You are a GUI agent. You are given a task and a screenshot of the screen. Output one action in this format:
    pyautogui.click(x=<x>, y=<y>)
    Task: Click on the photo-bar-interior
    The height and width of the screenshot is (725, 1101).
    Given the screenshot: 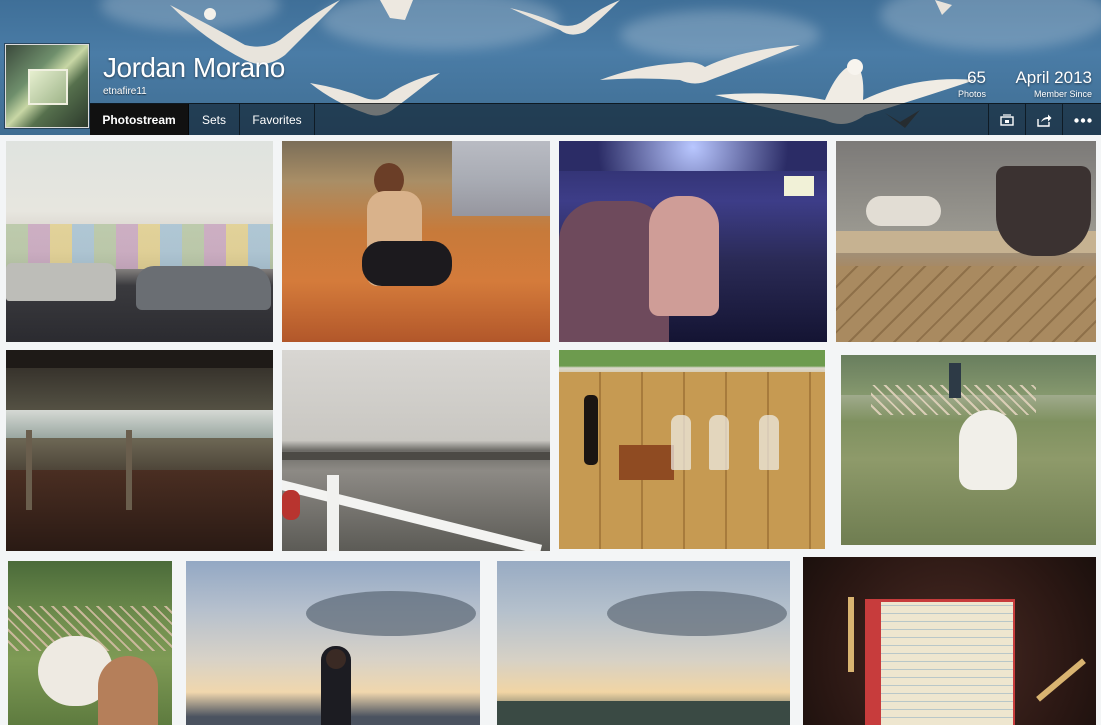 What is the action you would take?
    pyautogui.click(x=693, y=241)
    